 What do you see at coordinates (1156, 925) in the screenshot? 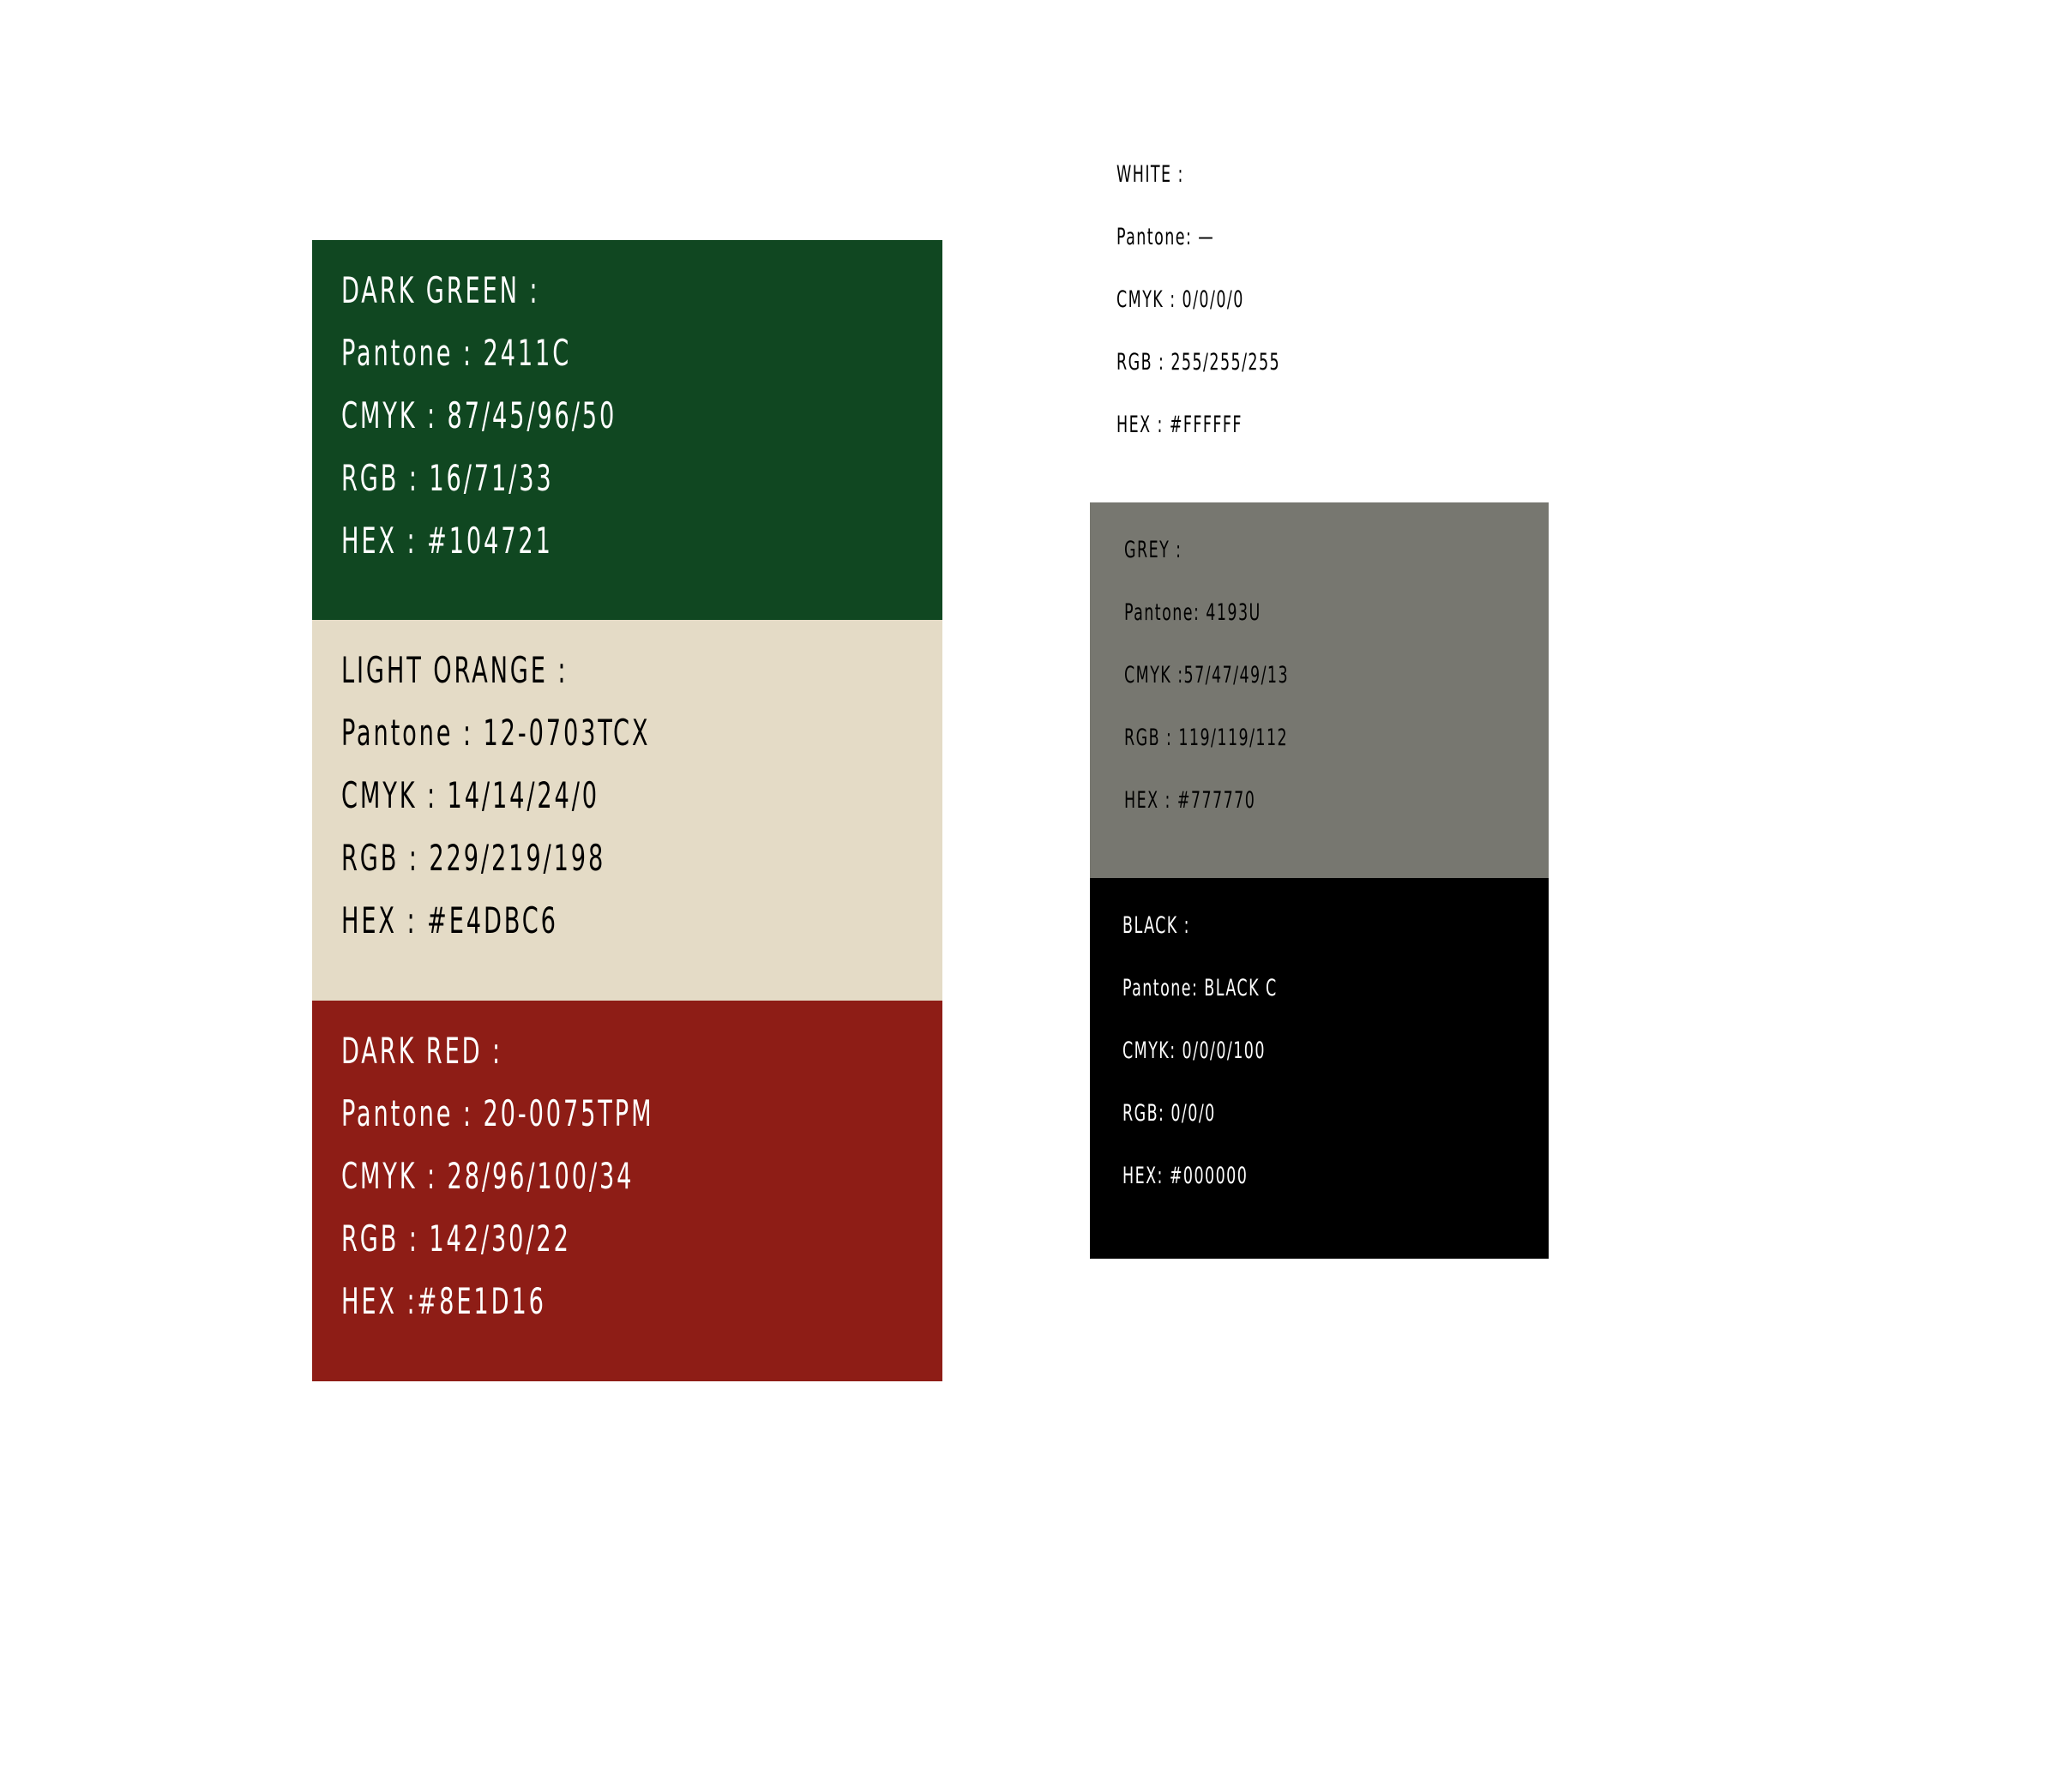
I see `swatch-name: BLACK :` at bounding box center [1156, 925].